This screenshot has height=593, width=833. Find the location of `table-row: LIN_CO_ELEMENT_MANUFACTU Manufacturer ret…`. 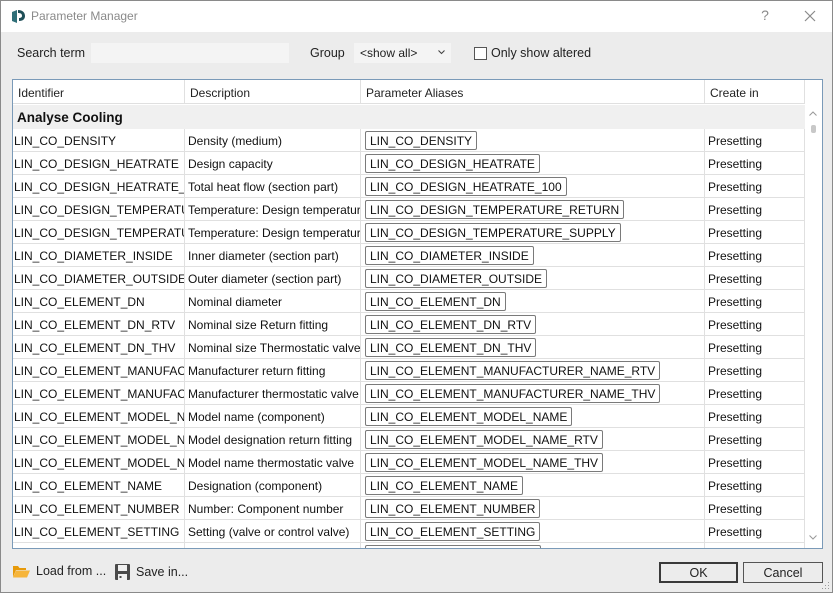

table-row: LIN_CO_ELEMENT_MANUFACTU Manufacturer ret… is located at coordinates (409, 370).